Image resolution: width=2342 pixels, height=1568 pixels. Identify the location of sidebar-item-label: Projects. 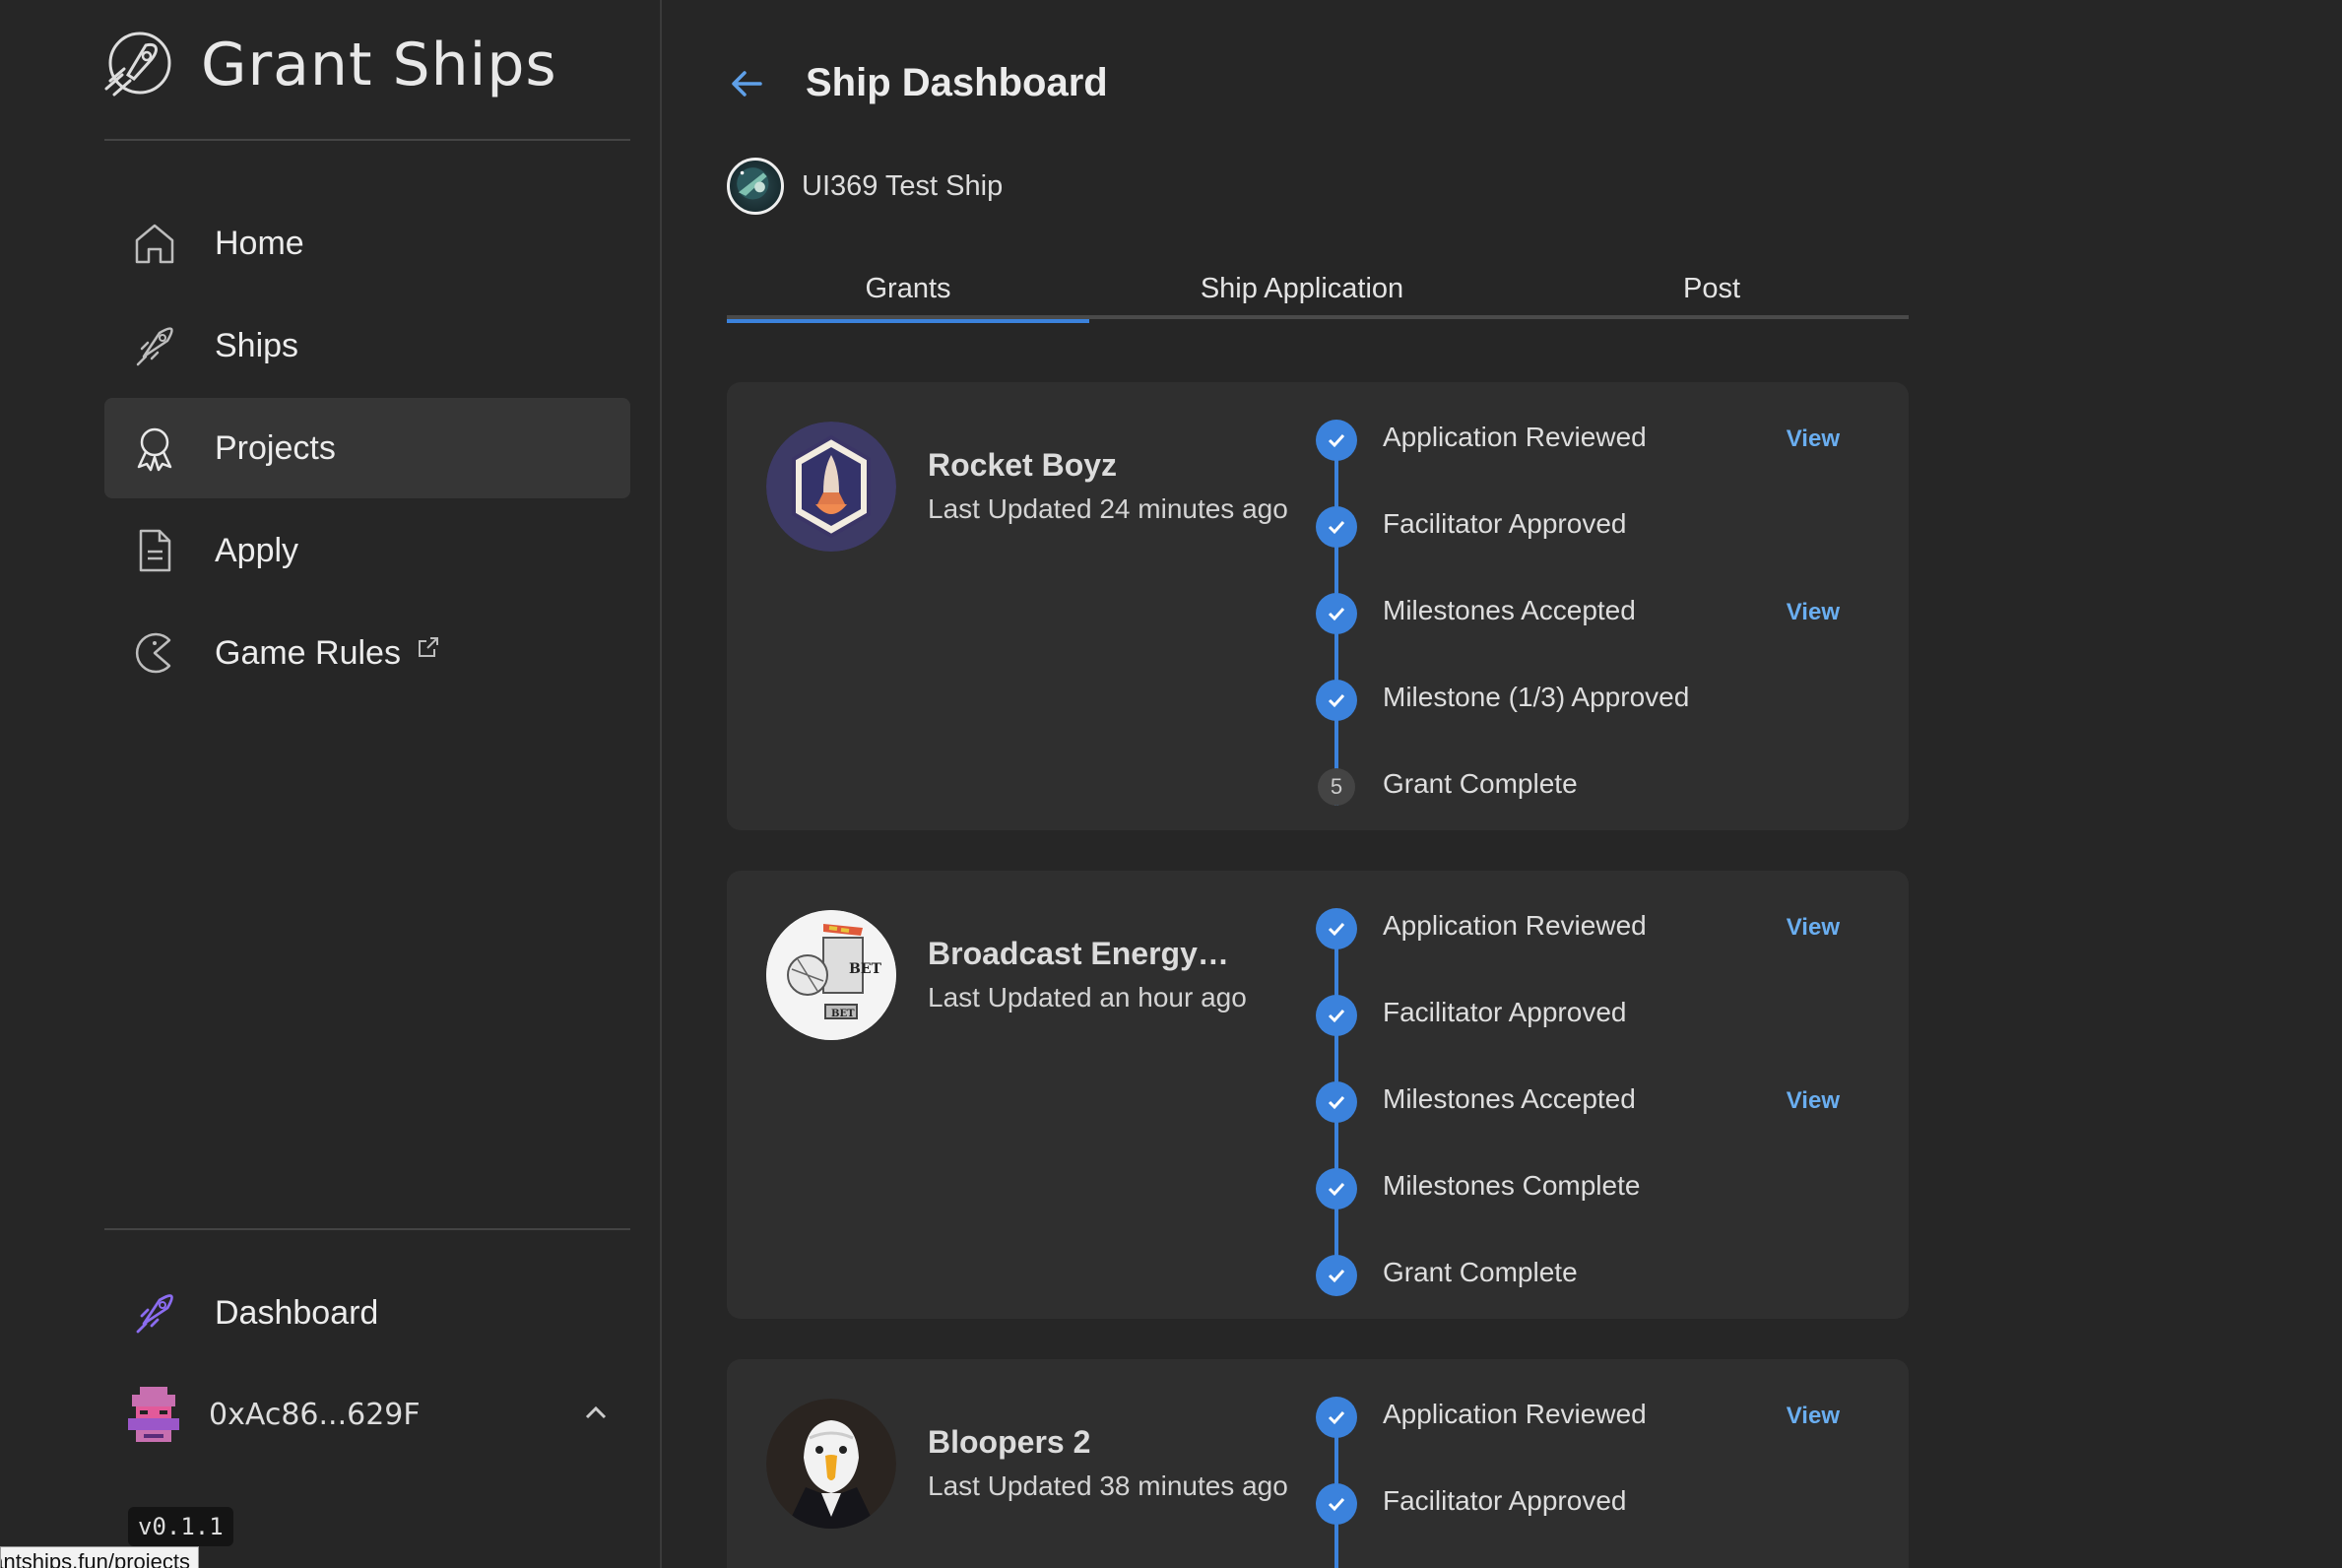
(276, 447).